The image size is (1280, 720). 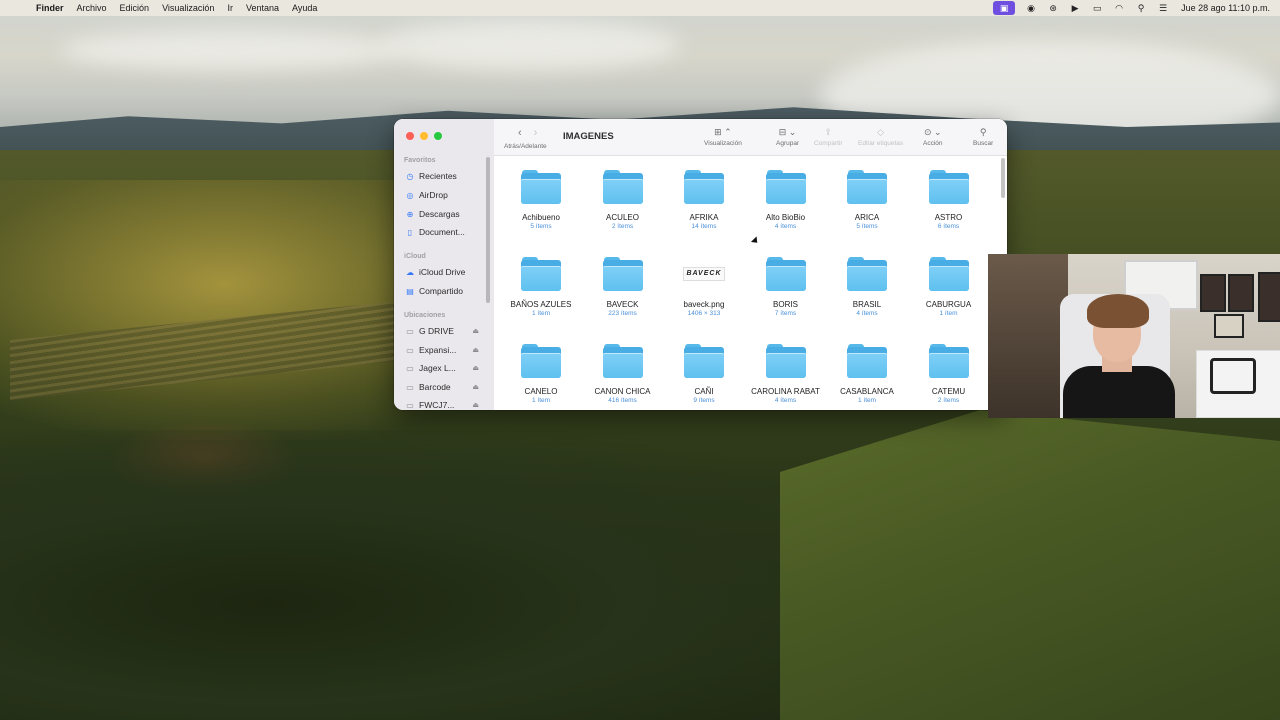 What do you see at coordinates (1131, 8) in the screenshot?
I see `status-area: ▣ ◉ ⊛ ▶ ▭ ◠ ⚲ ☰ Jue 28 ago 11:10 p.m.` at bounding box center [1131, 8].